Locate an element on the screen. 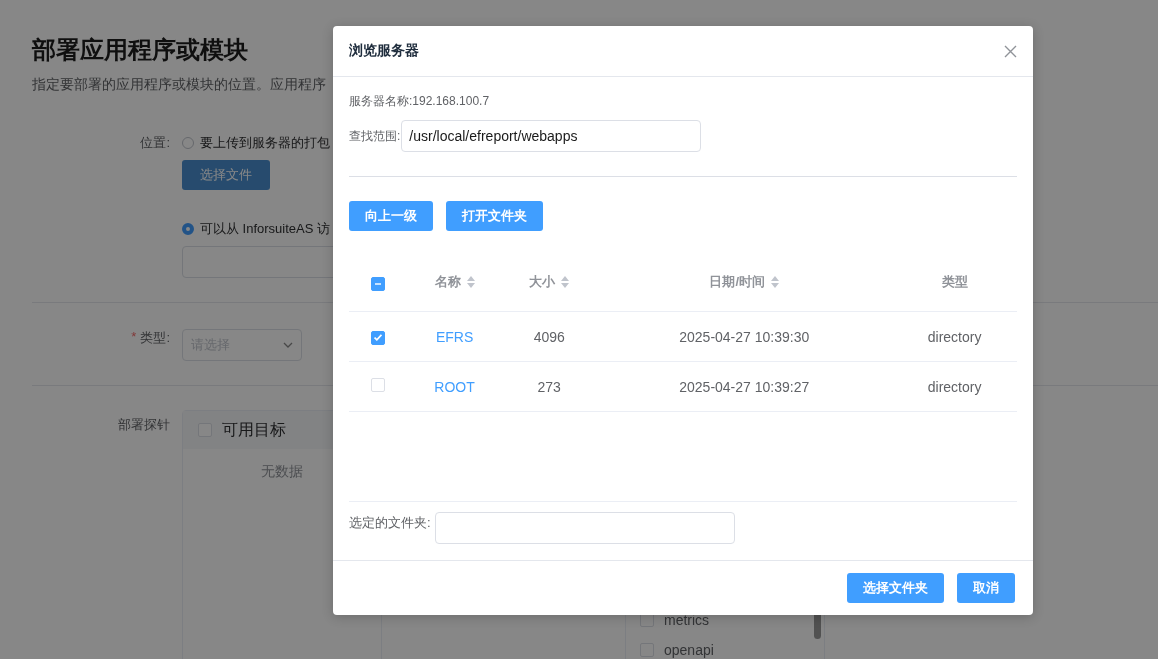 This screenshot has width=1158, height=659. required-mark: * is located at coordinates (134, 337).